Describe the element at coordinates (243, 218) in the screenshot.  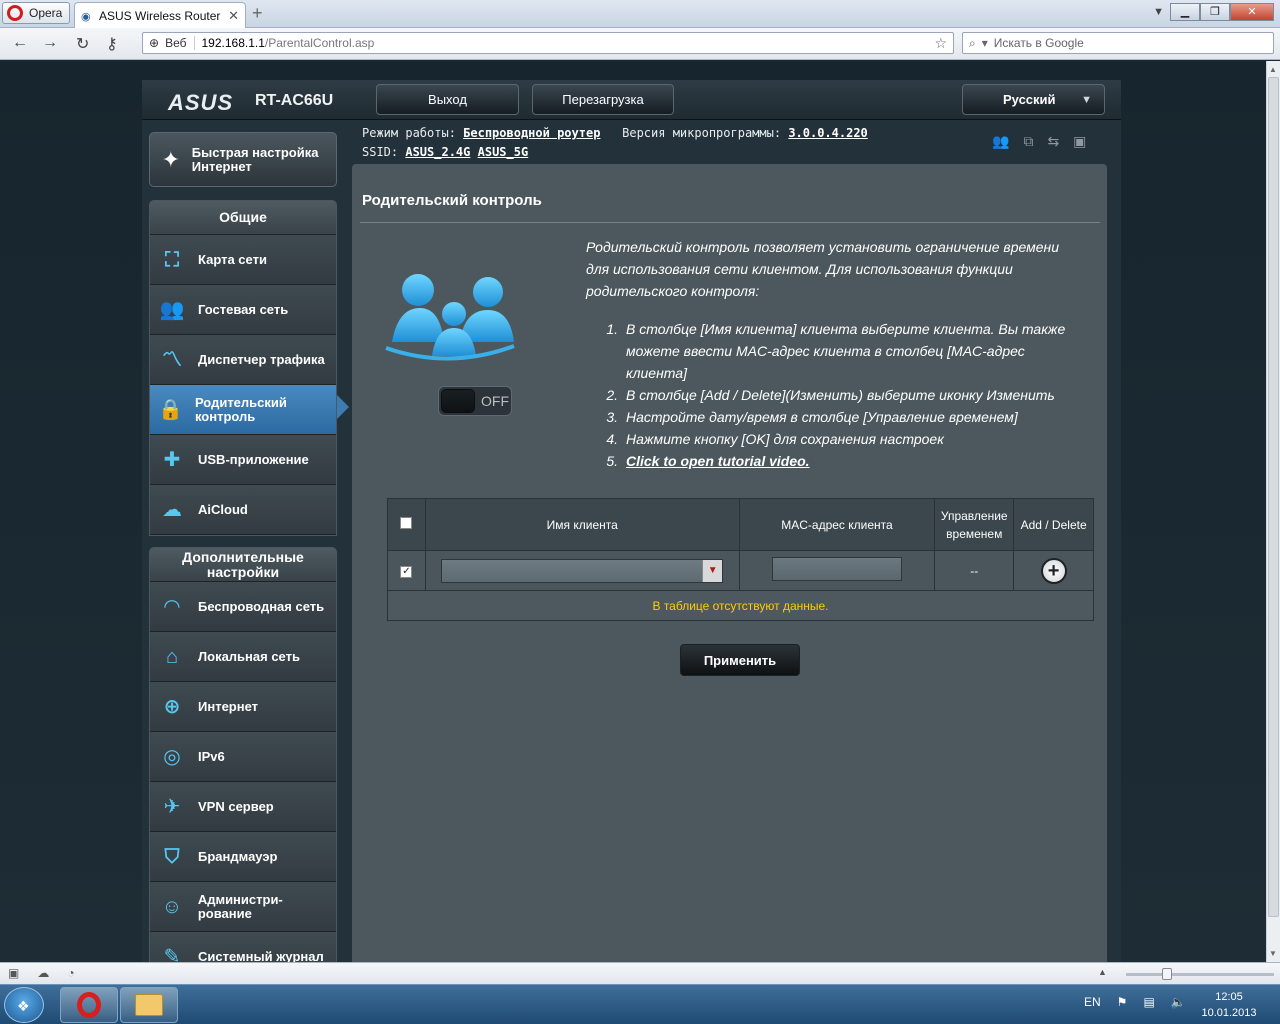
I see `general-menu-header: Общие` at that location.